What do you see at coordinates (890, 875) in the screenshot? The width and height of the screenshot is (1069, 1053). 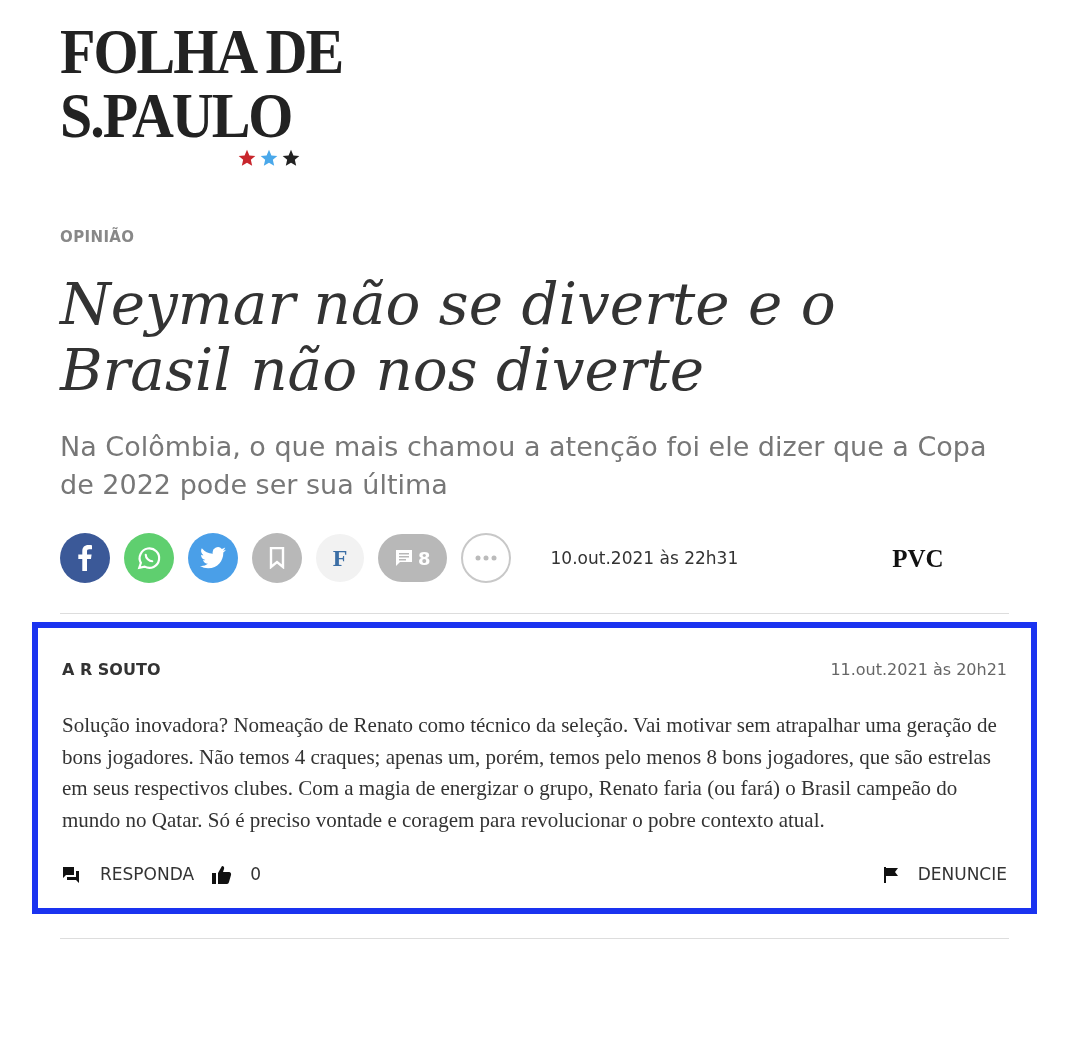 I see `flag-icon` at bounding box center [890, 875].